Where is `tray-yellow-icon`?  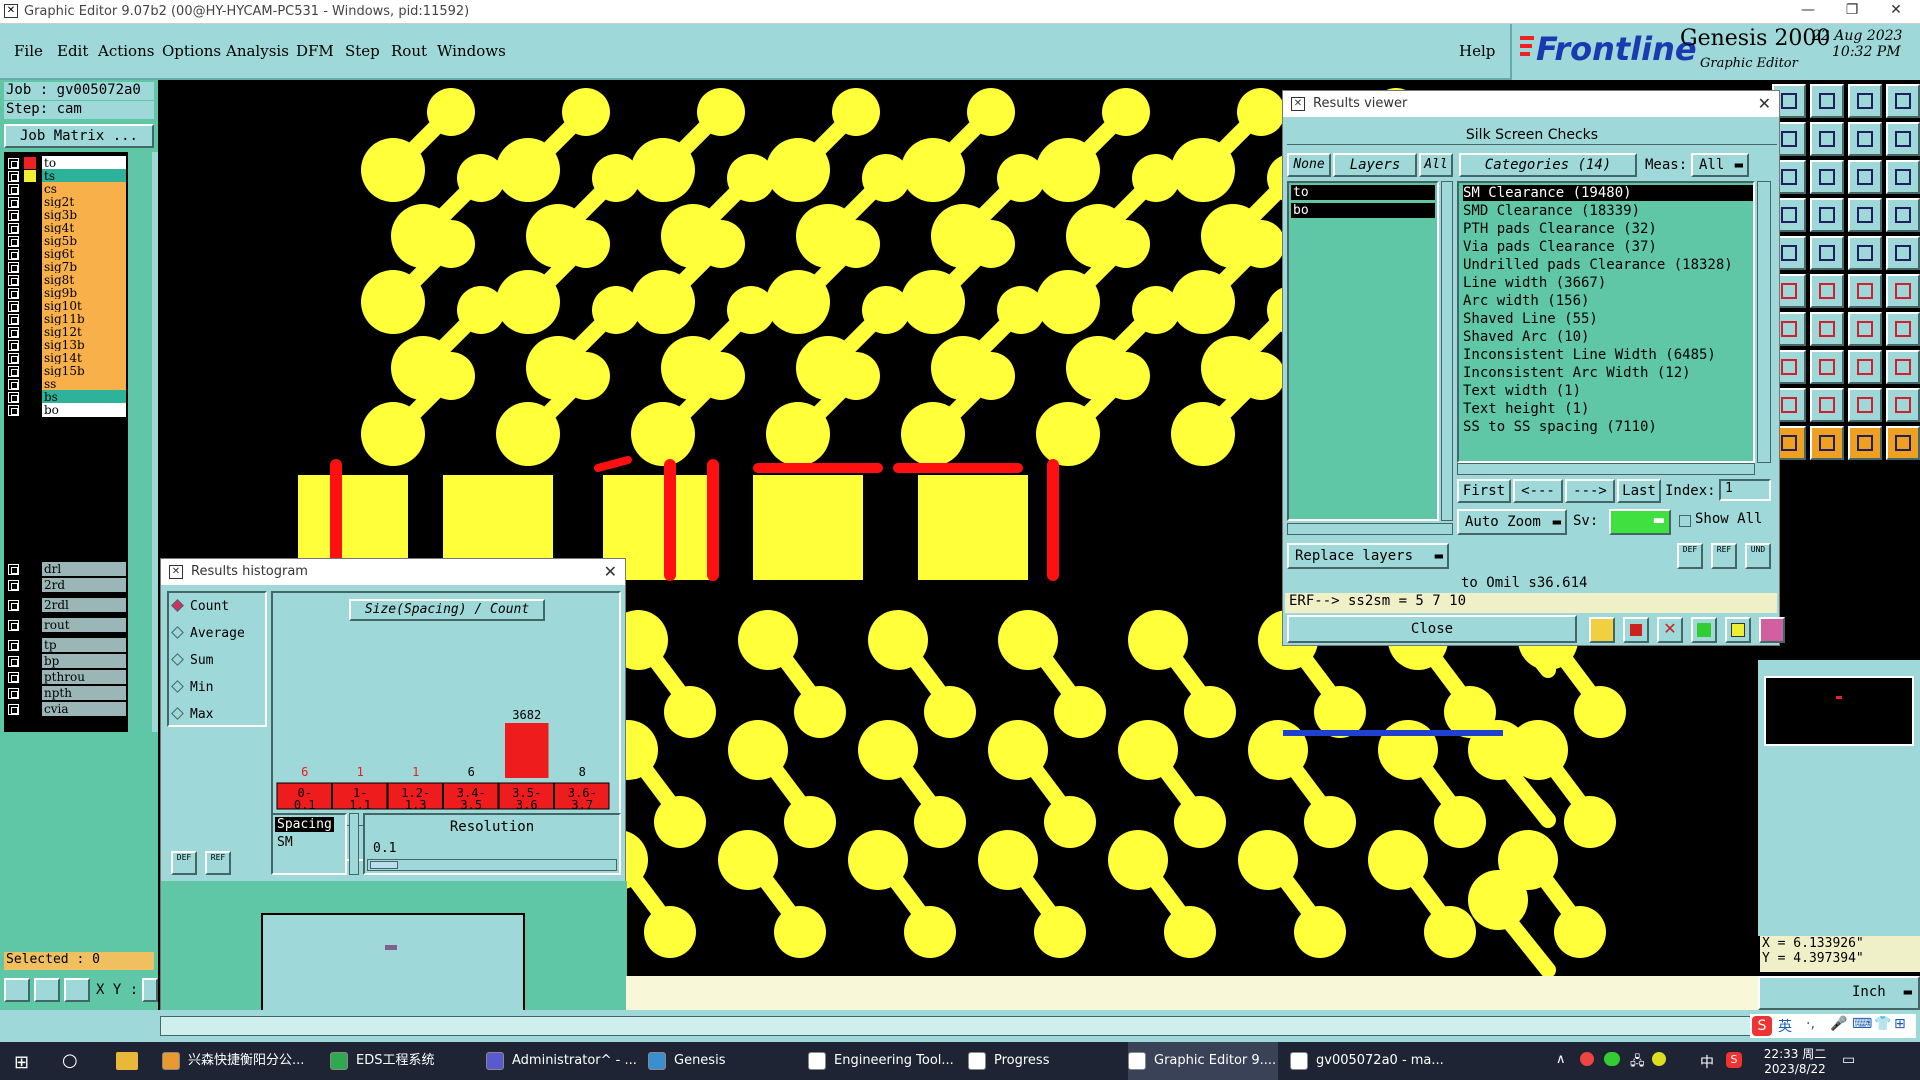 tray-yellow-icon is located at coordinates (1659, 1059).